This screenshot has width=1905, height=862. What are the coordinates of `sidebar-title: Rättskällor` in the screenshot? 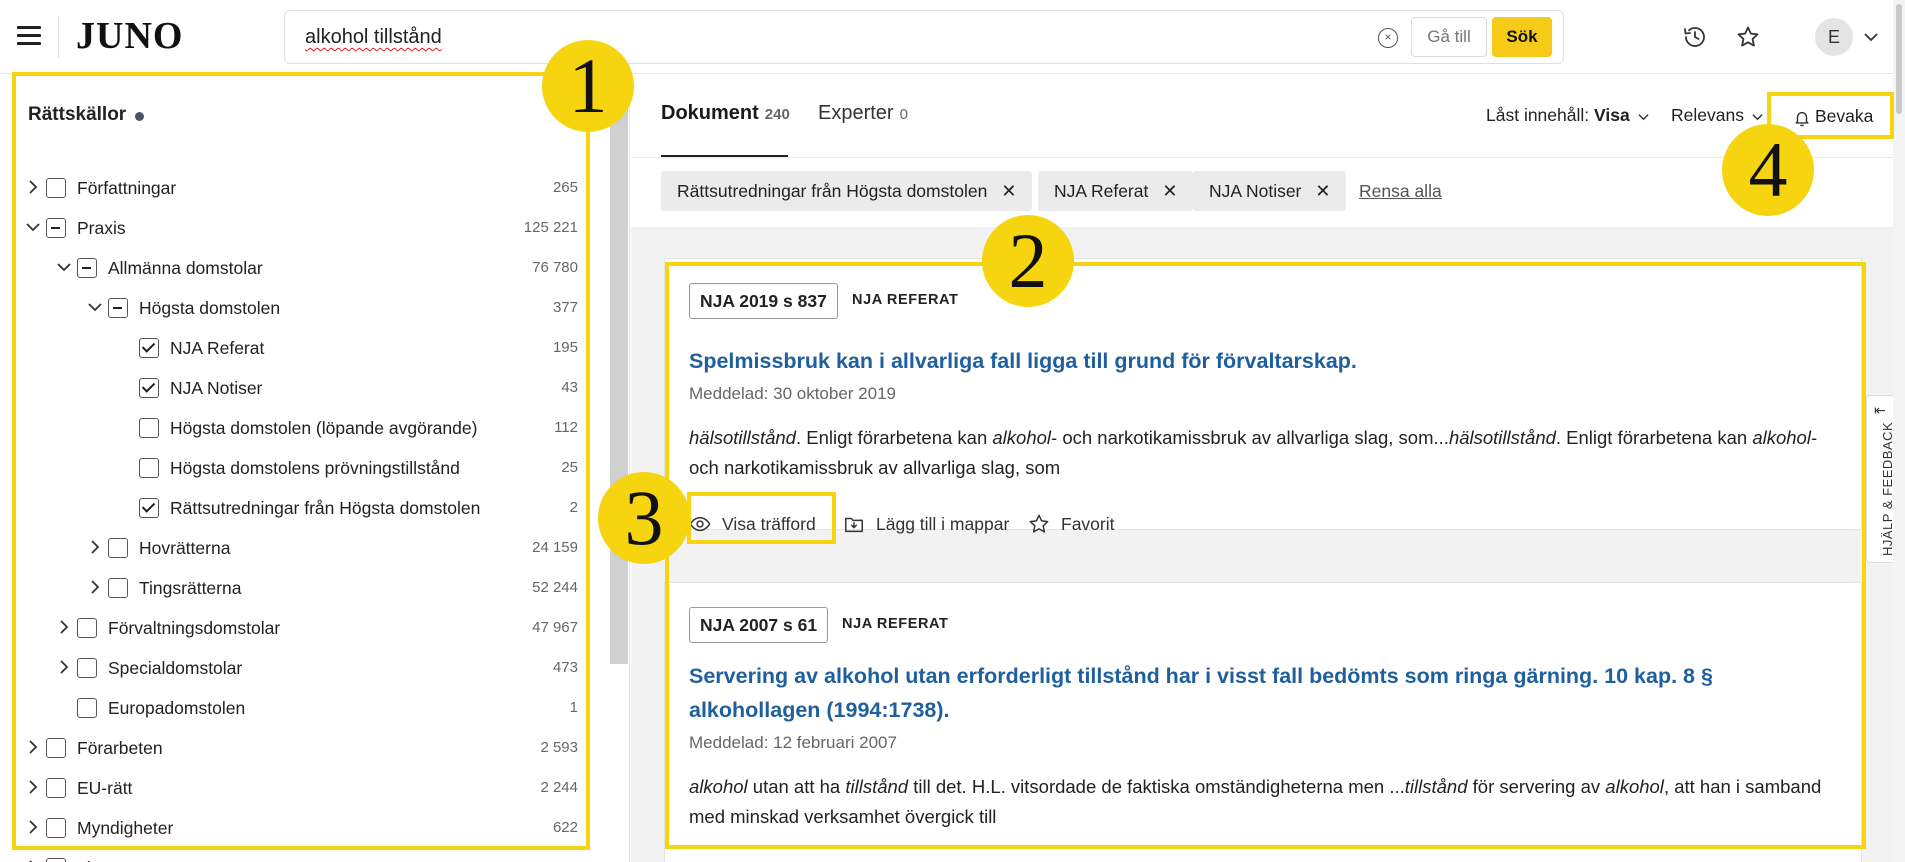 It's located at (77, 114).